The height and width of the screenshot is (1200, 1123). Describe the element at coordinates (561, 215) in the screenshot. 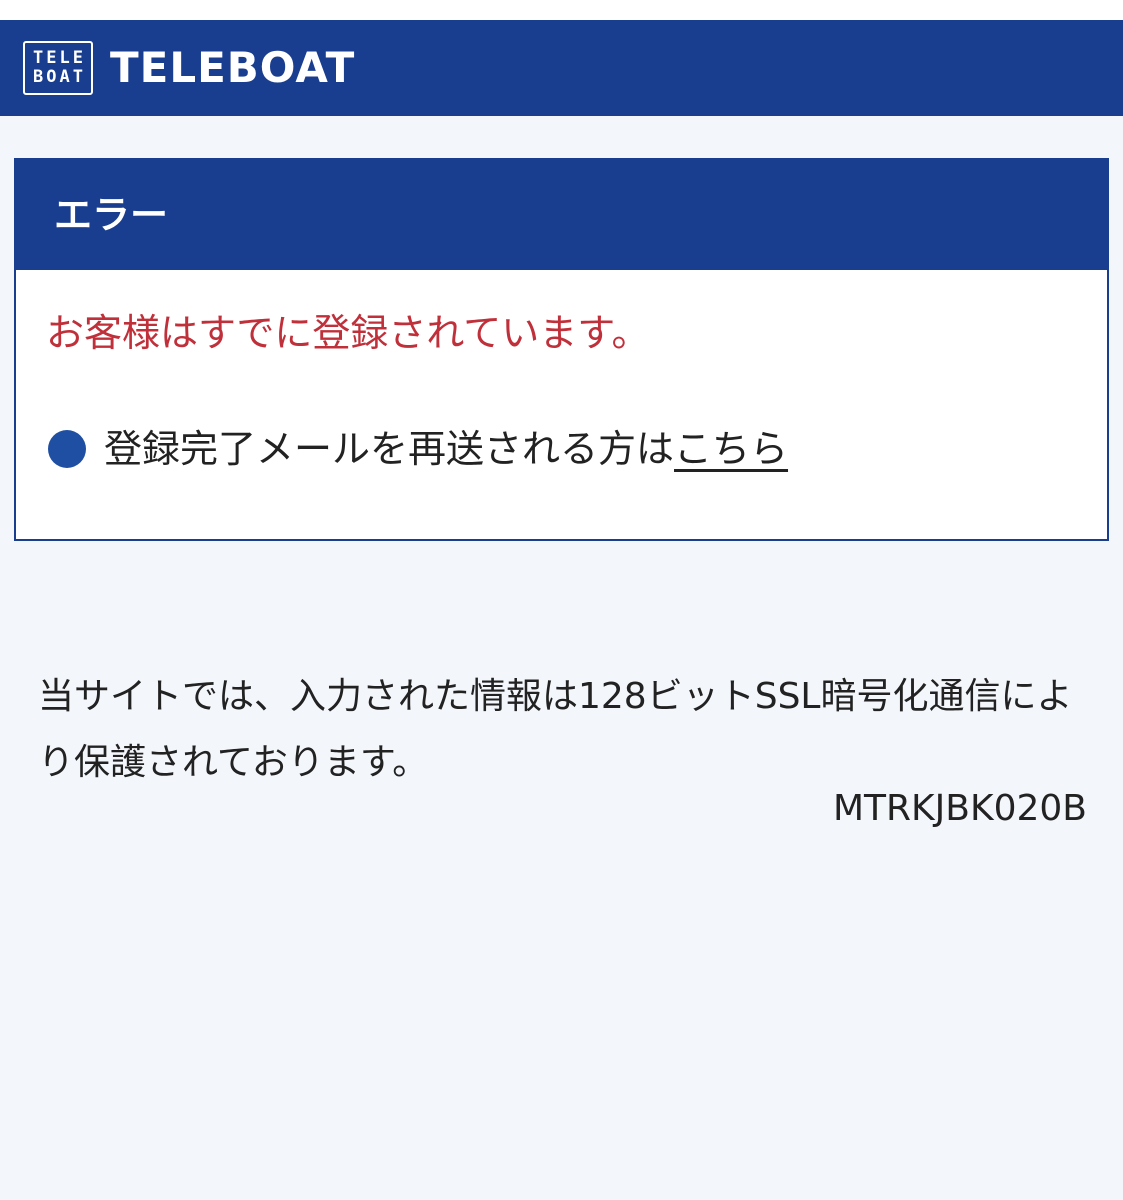

I see `error-title-bar: エラー` at that location.